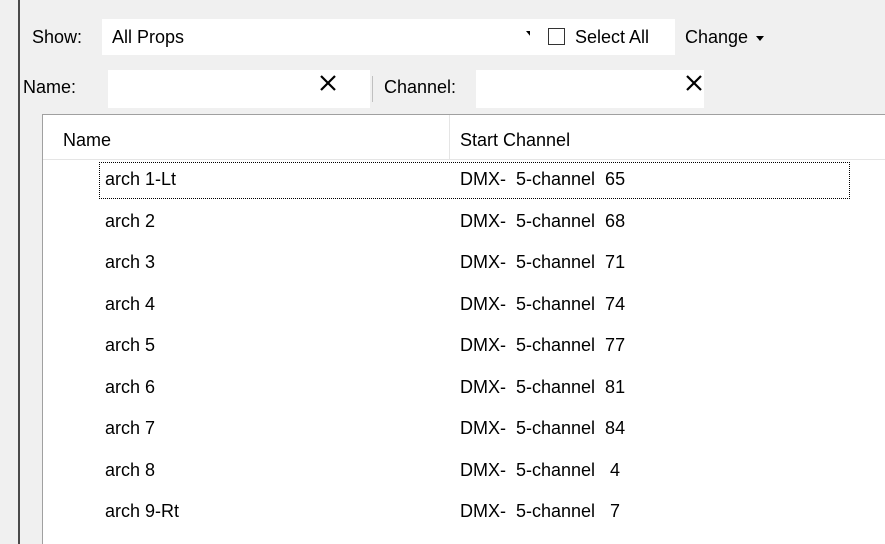 This screenshot has height=544, width=885. What do you see at coordinates (760, 38) in the screenshot?
I see `chevron-down-icon` at bounding box center [760, 38].